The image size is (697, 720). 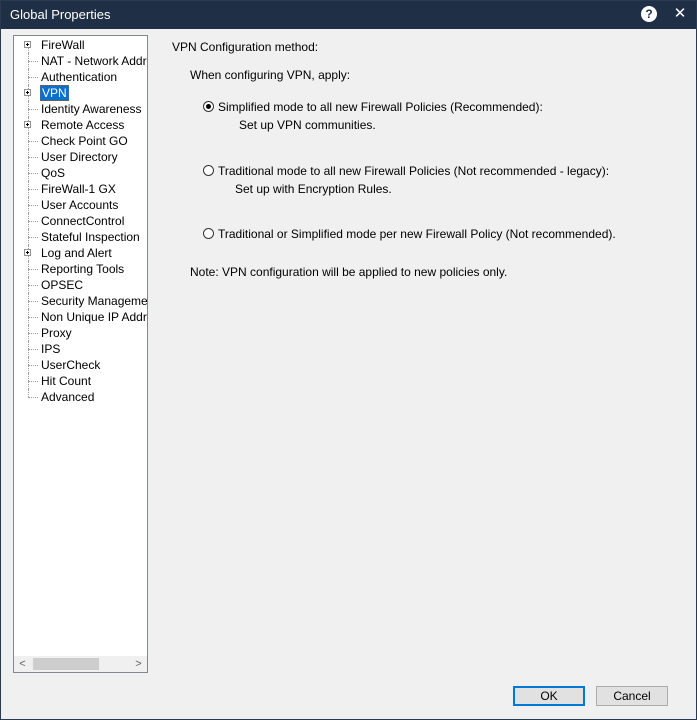 What do you see at coordinates (66, 381) in the screenshot?
I see `tree-item-label: Hit Count` at bounding box center [66, 381].